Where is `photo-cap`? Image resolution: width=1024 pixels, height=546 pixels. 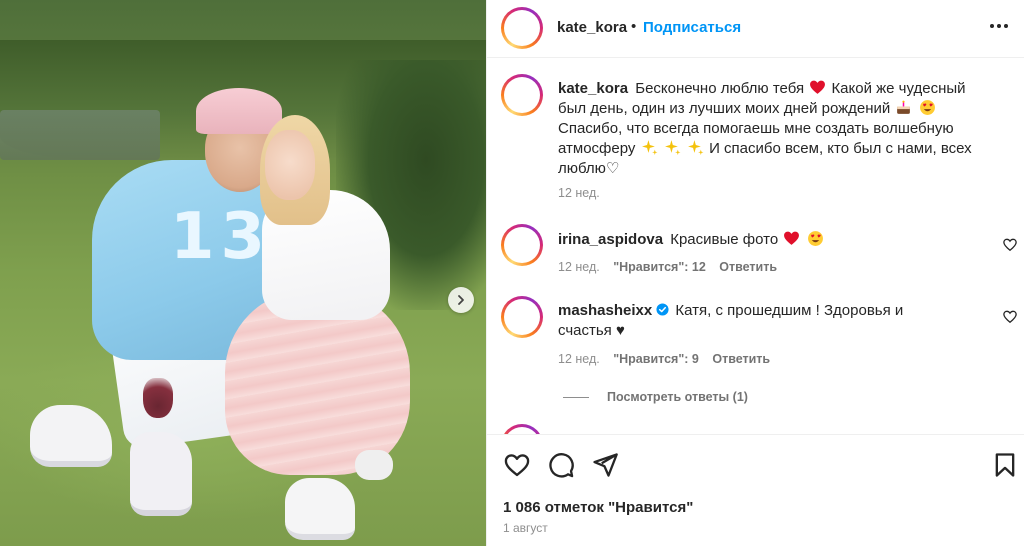
photo-cap is located at coordinates (239, 111).